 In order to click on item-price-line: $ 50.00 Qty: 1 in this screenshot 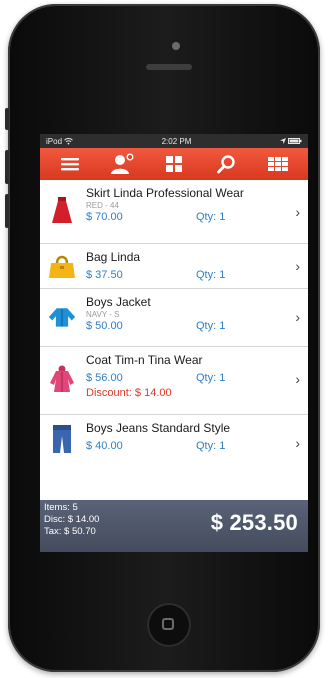, I will do `click(197, 326)`.